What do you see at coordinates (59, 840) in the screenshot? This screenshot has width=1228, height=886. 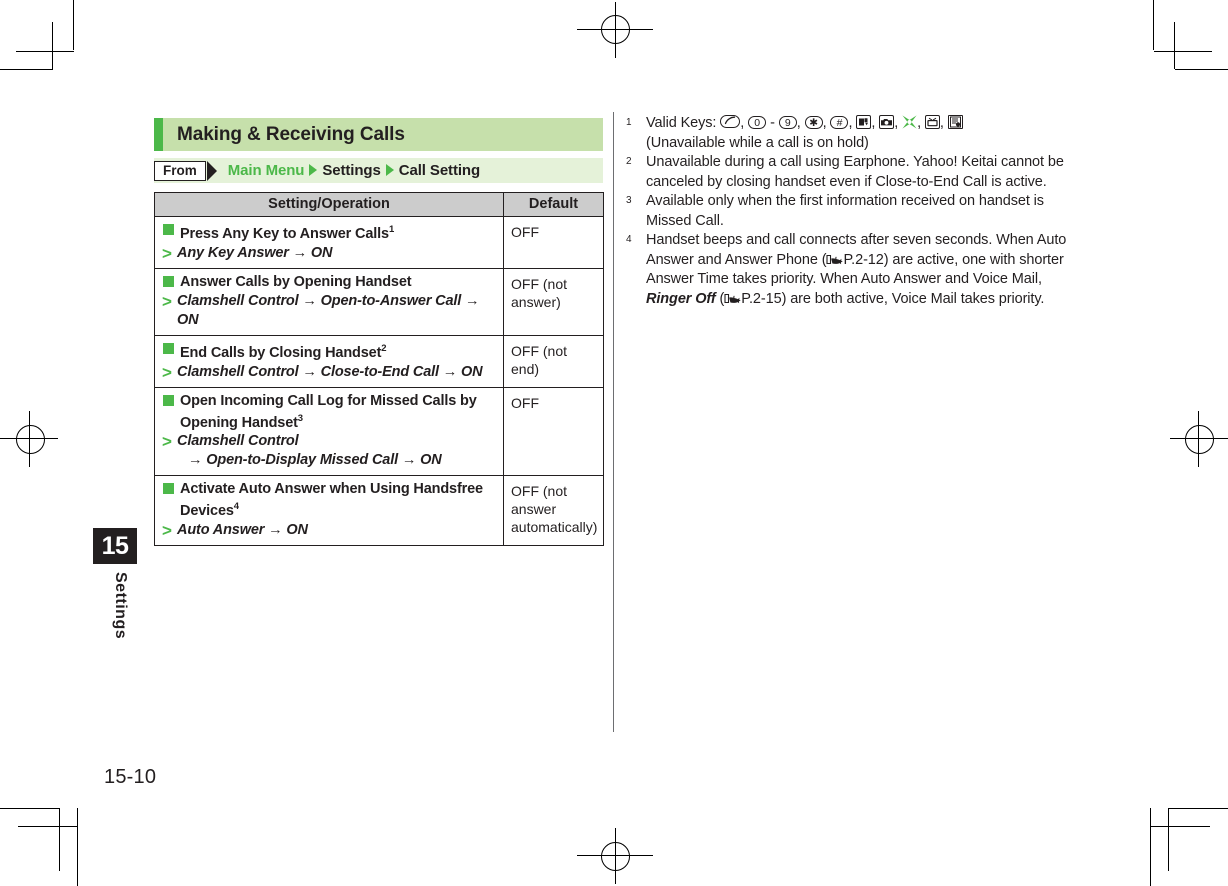 I see `crop-mark-bottom-left-v` at bounding box center [59, 840].